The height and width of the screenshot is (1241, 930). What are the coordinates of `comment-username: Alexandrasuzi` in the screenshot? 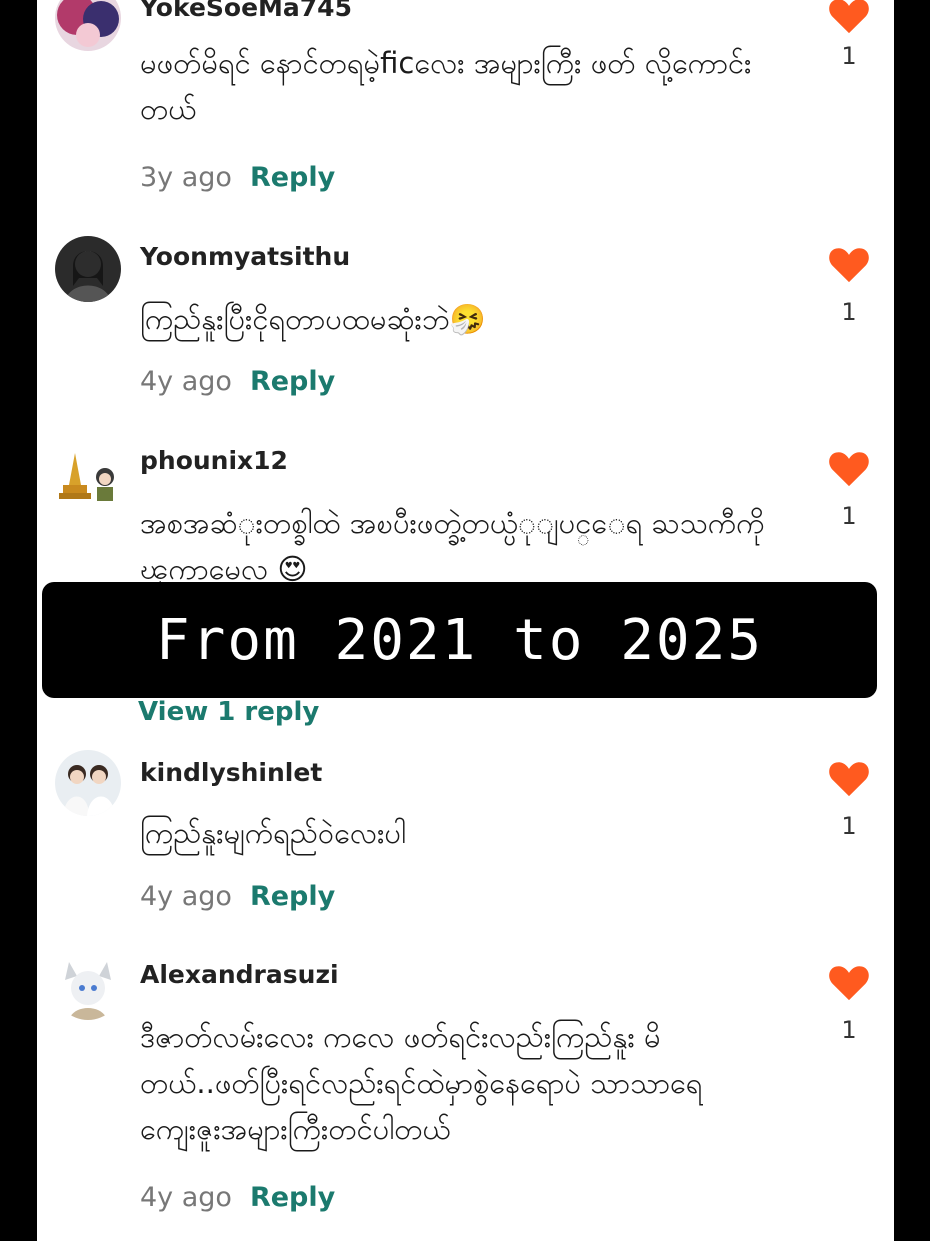 It's located at (239, 974).